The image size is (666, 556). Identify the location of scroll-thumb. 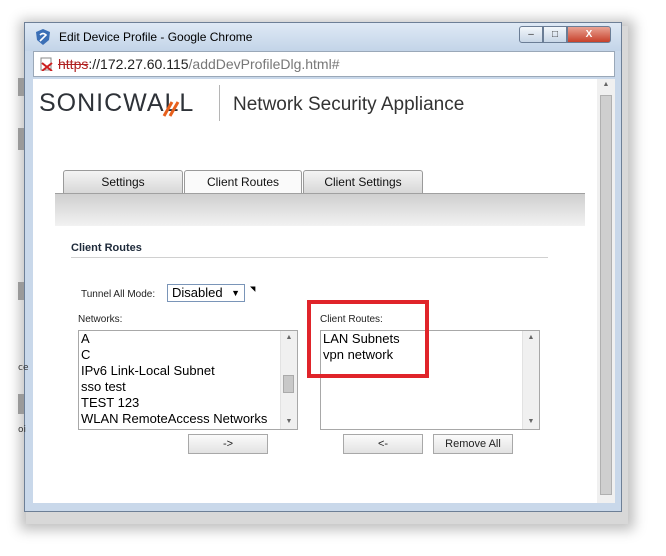
(288, 384).